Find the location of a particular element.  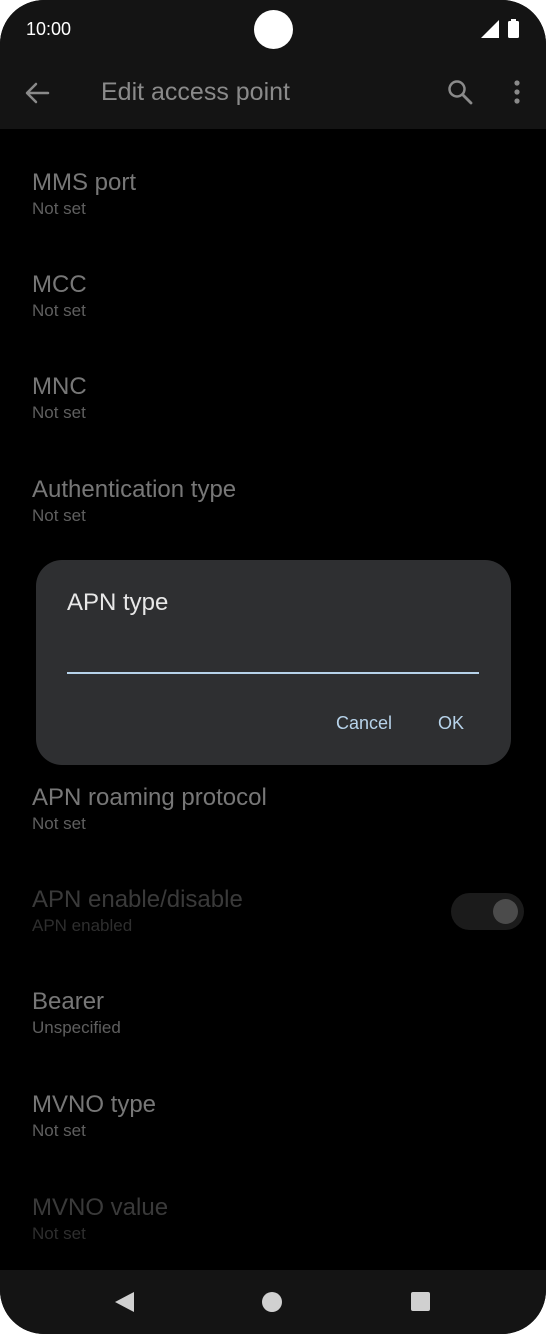

search-icon is located at coordinates (460, 92).